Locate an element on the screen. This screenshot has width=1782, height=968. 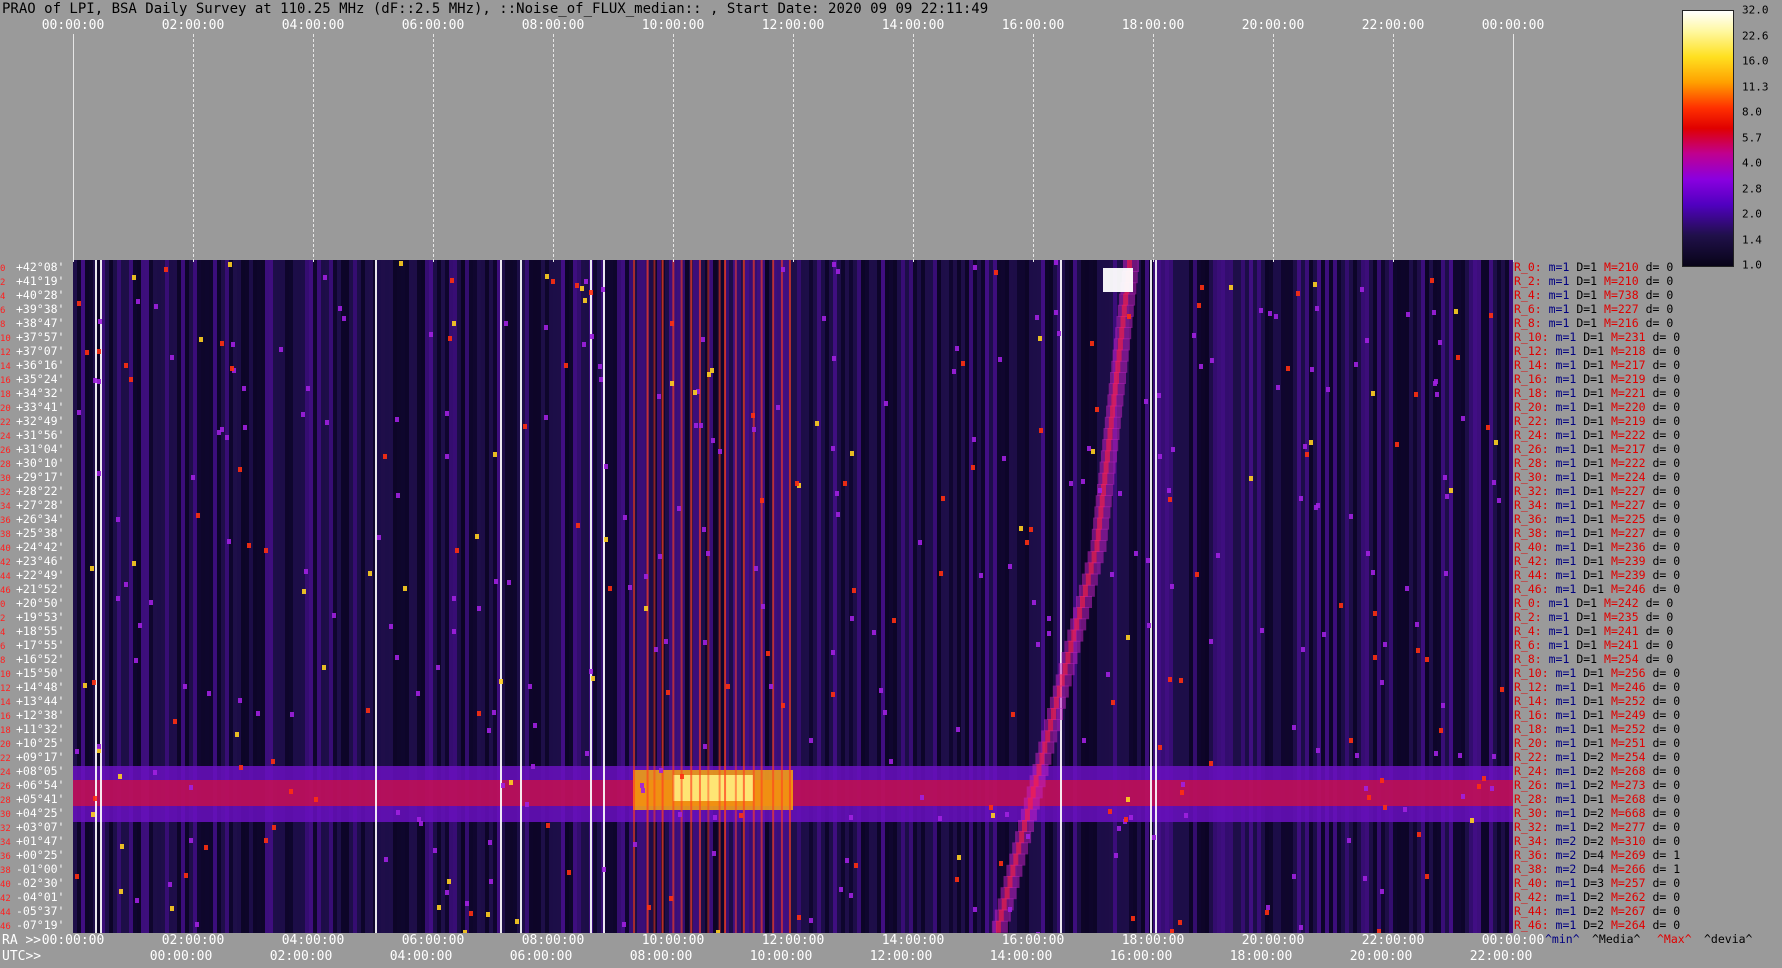
declination-value: +29°17' is located at coordinates (40, 477).